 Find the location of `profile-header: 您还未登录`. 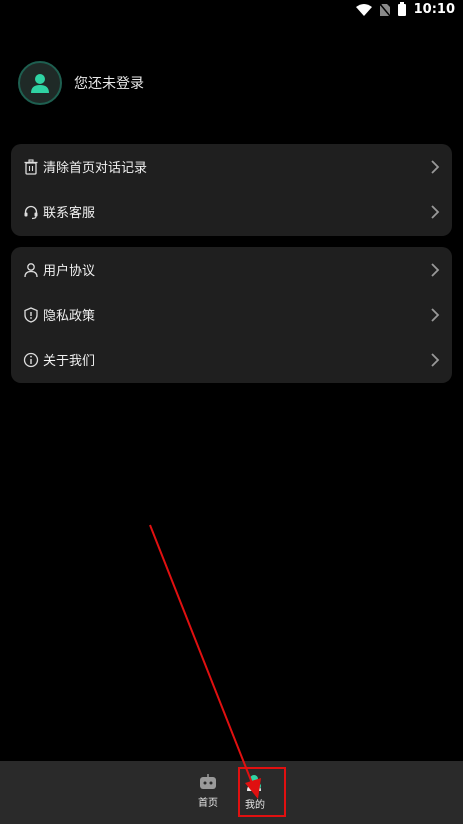

profile-header: 您还未登录 is located at coordinates (81, 83).